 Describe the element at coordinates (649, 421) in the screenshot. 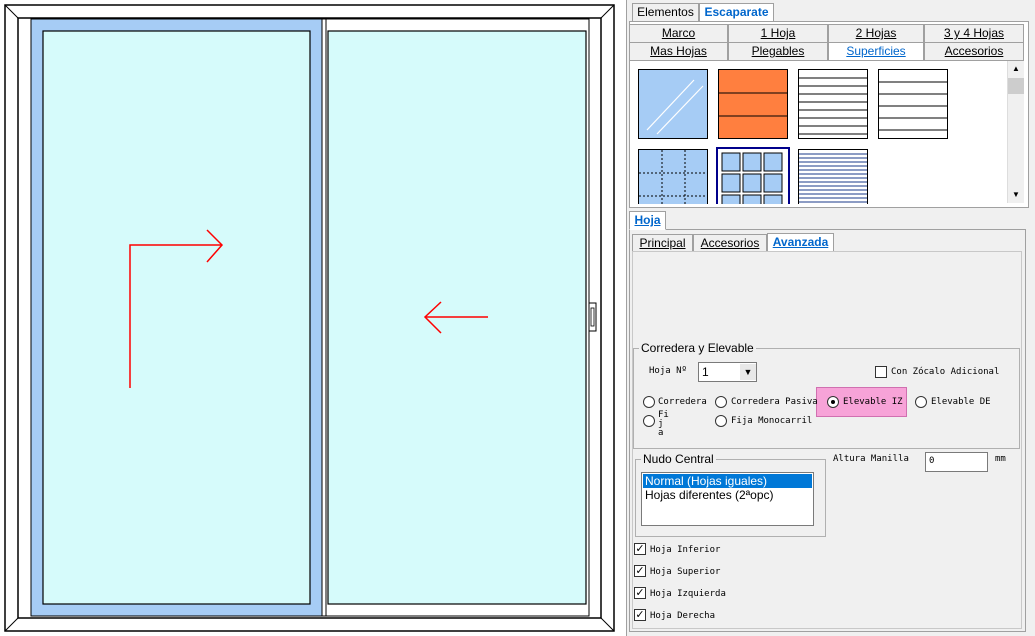

I see `radio-fija` at that location.